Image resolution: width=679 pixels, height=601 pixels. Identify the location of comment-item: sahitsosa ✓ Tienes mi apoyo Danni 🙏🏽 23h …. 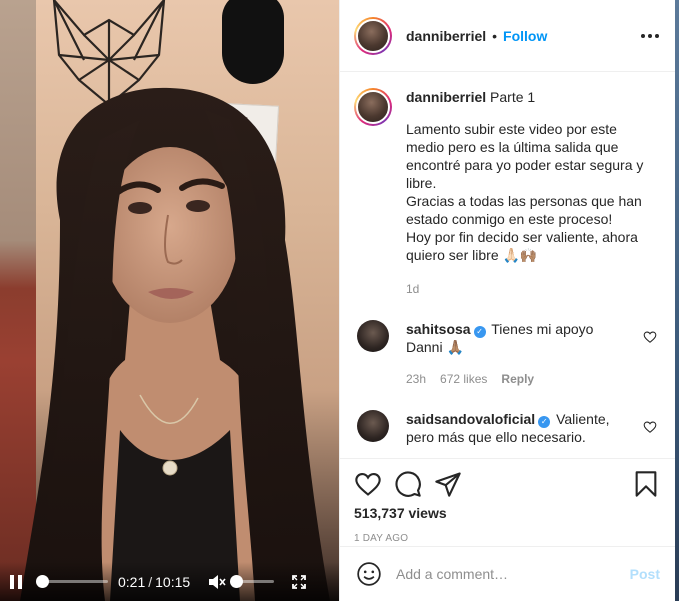
(506, 354).